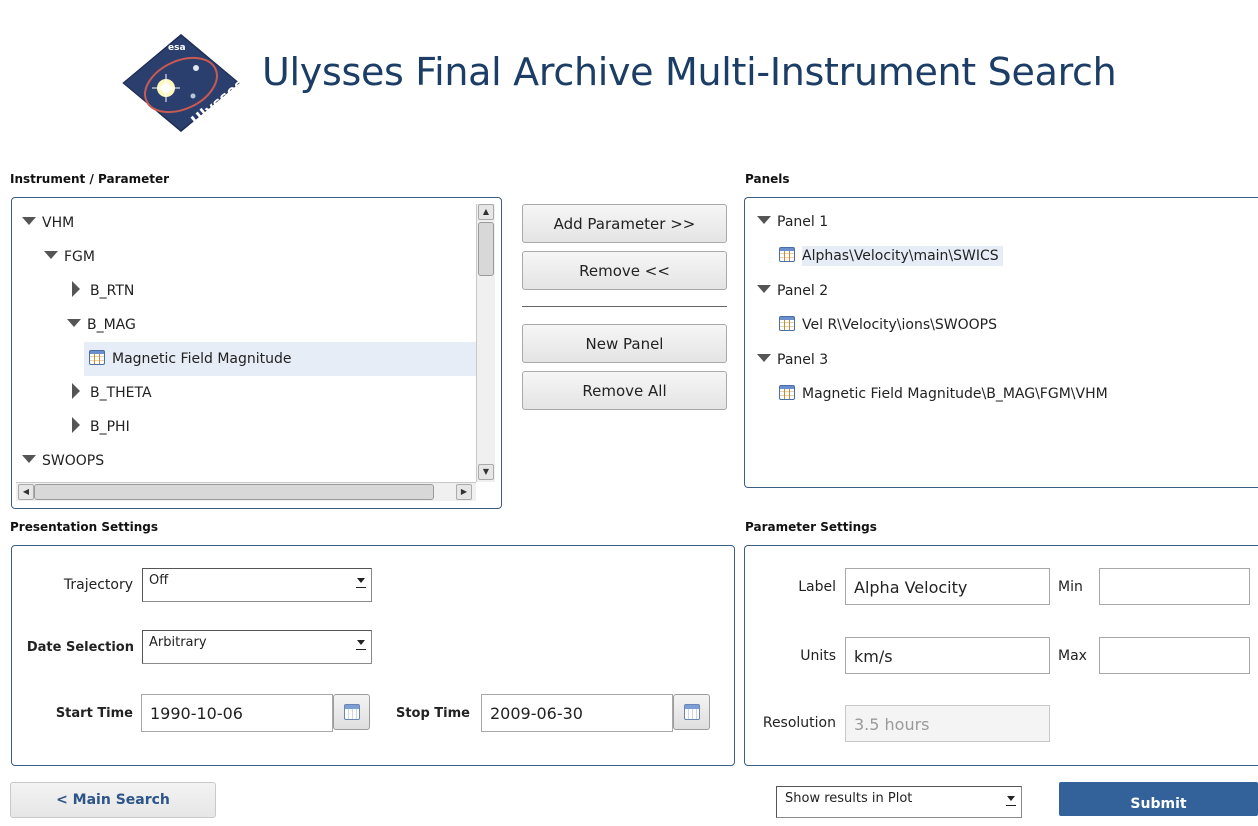 The image size is (1258, 826). I want to click on tree-node-swoops: SWOOPS, so click(244, 460).